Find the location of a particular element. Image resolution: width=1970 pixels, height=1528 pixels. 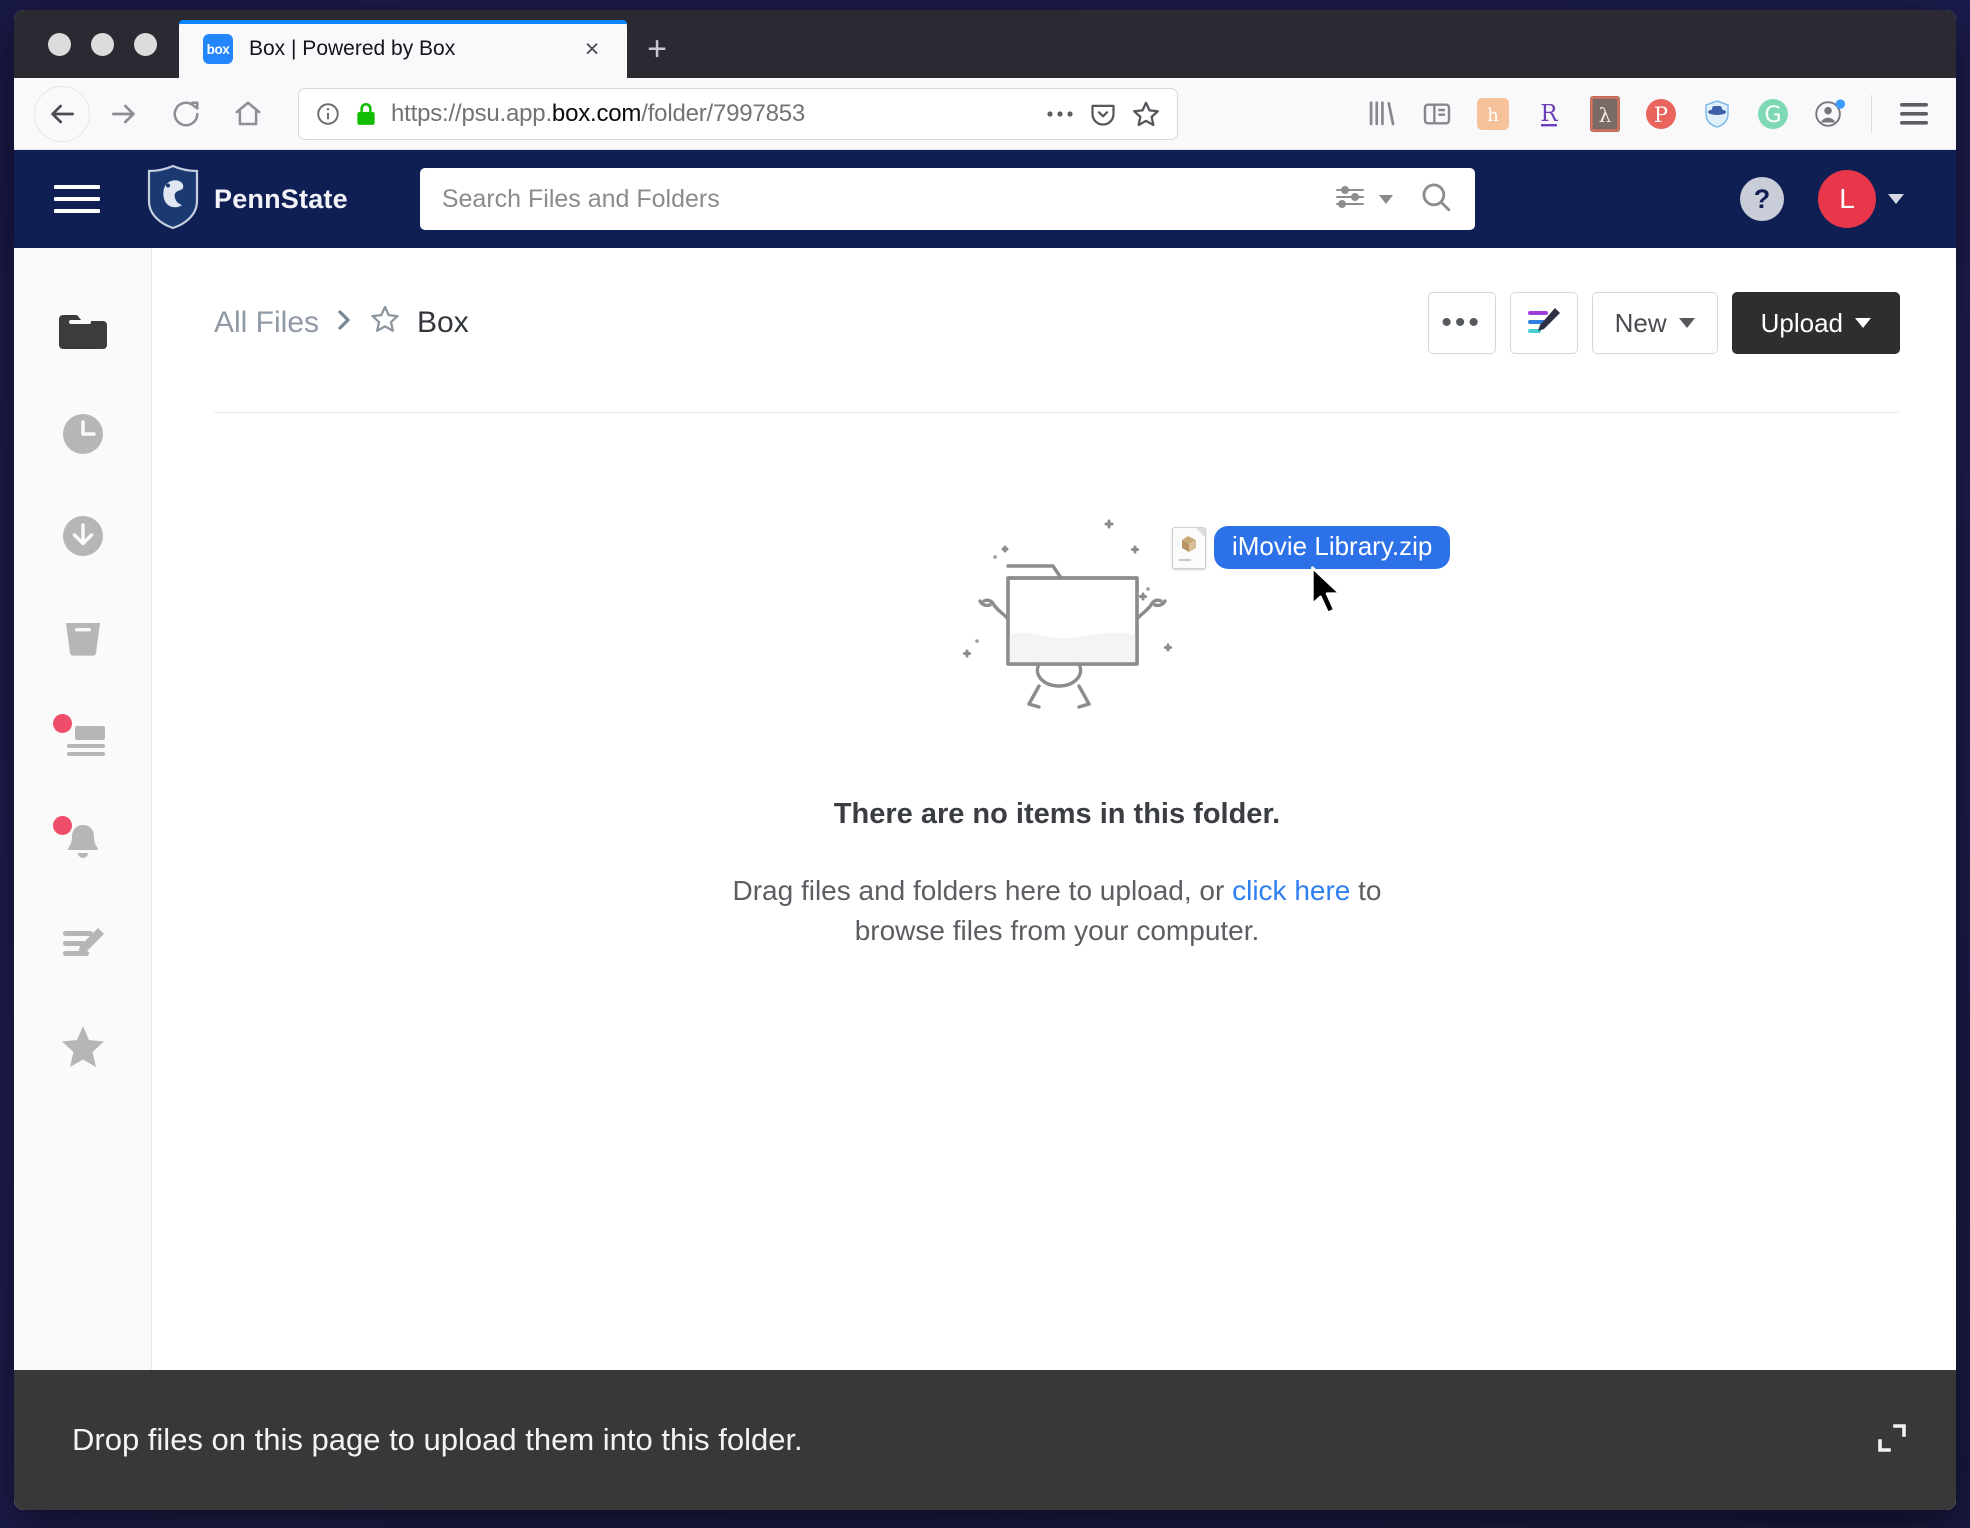

sidebar-item-synced is located at coordinates (83, 536).